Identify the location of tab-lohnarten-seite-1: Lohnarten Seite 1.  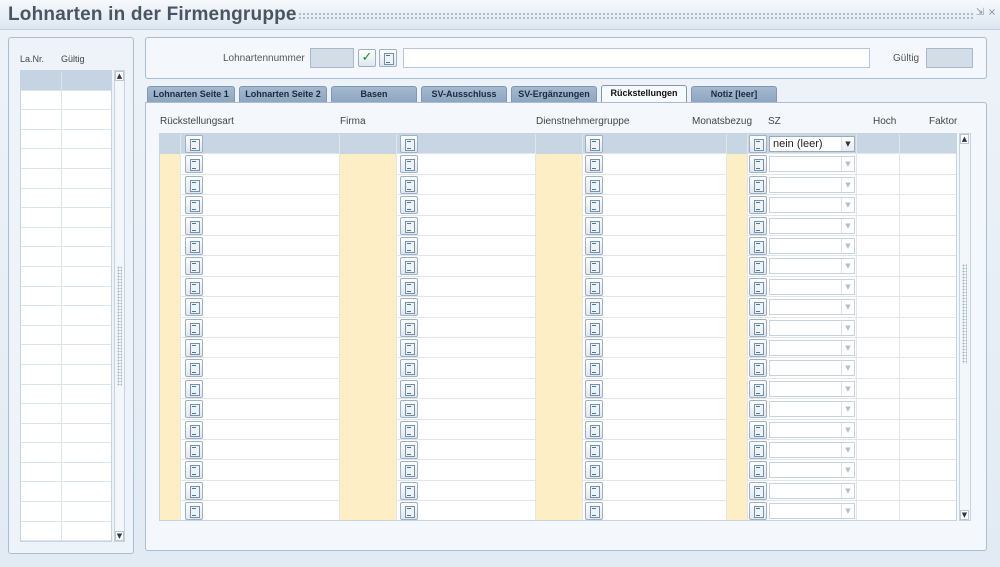
(191, 94).